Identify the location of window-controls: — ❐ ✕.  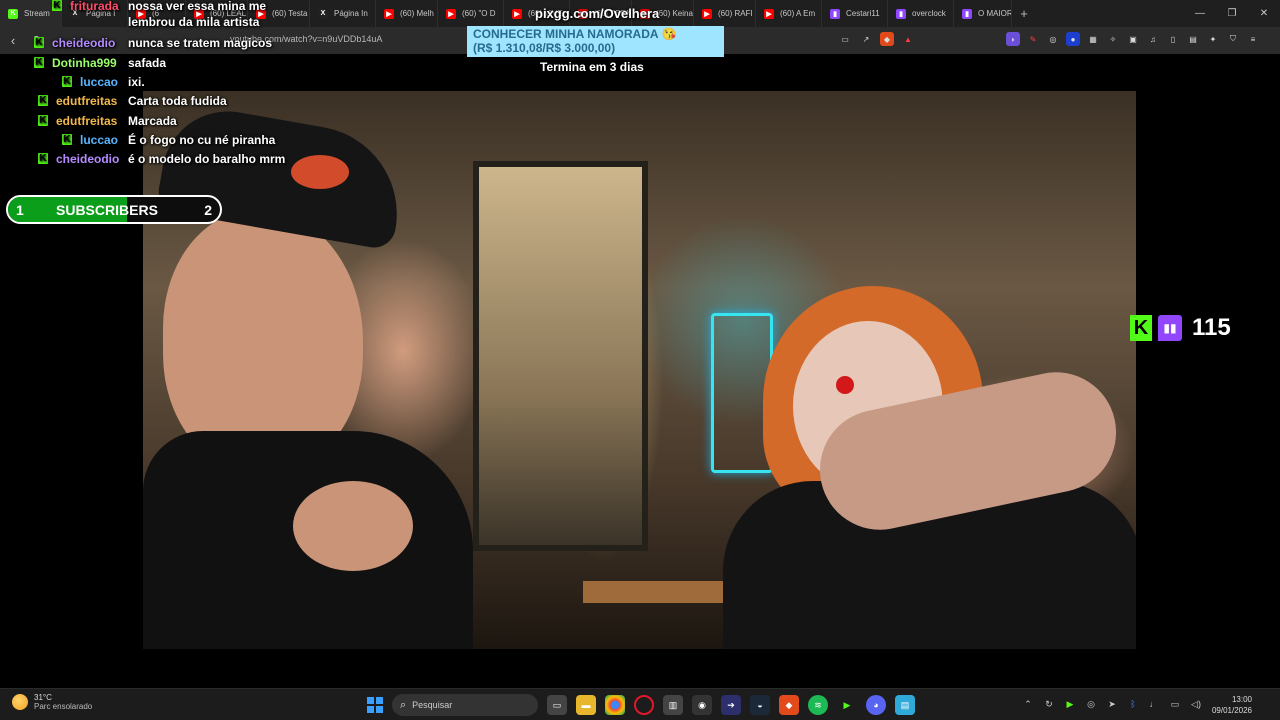
(1232, 13).